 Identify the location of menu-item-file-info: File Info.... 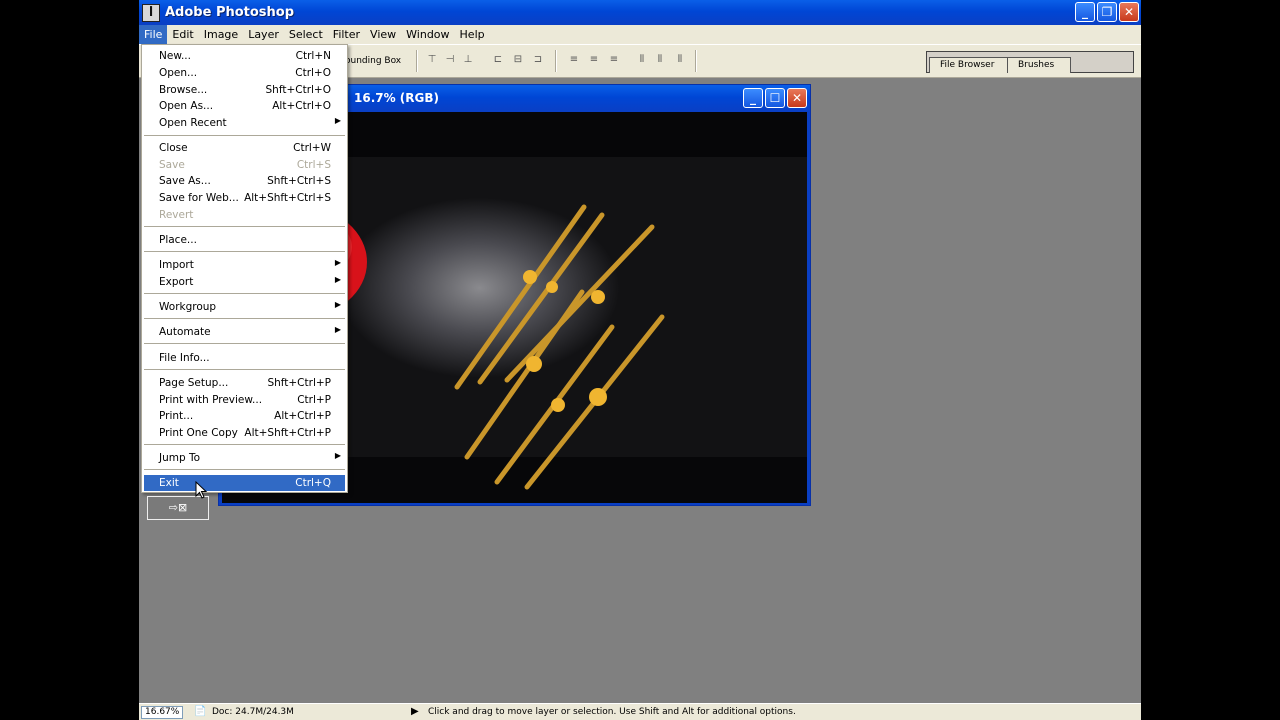
(244, 358).